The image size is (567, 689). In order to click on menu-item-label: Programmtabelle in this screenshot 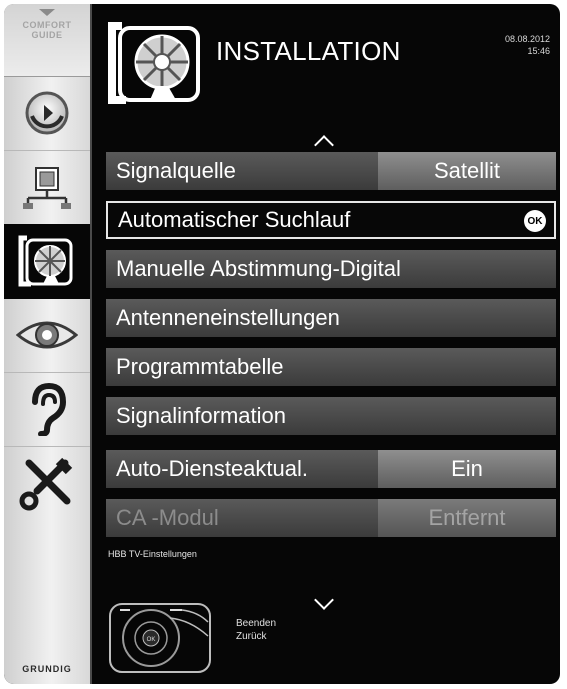, I will do `click(200, 366)`.